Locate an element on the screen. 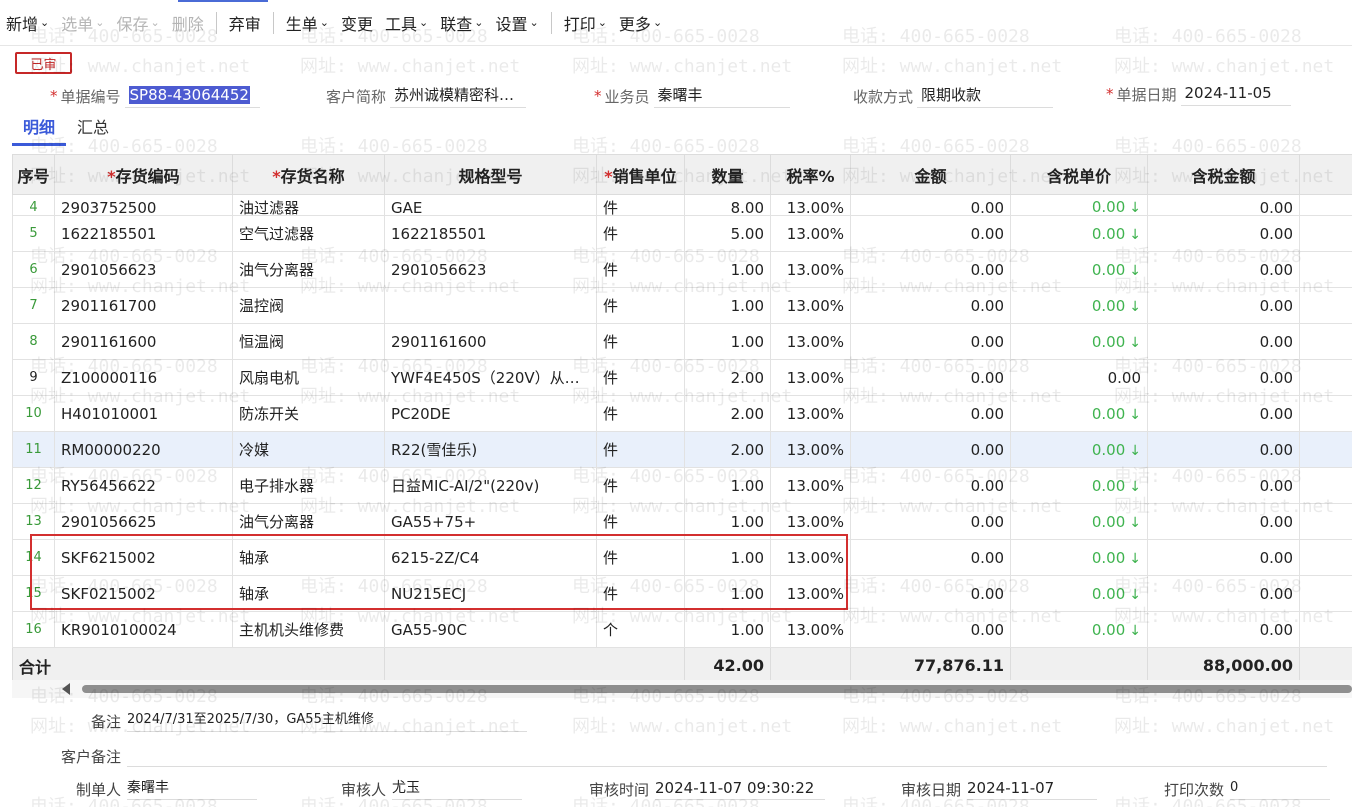  remark-input: 2024/7/31至2025/7/30，GA55主机维修 is located at coordinates (327, 721).